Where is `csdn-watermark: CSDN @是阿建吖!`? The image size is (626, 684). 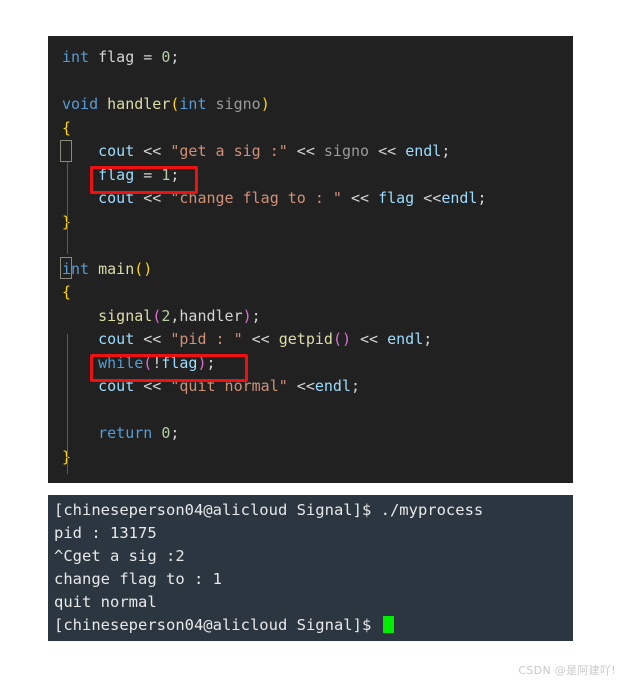
csdn-watermark: CSDN @是阿建吖! is located at coordinates (567, 670).